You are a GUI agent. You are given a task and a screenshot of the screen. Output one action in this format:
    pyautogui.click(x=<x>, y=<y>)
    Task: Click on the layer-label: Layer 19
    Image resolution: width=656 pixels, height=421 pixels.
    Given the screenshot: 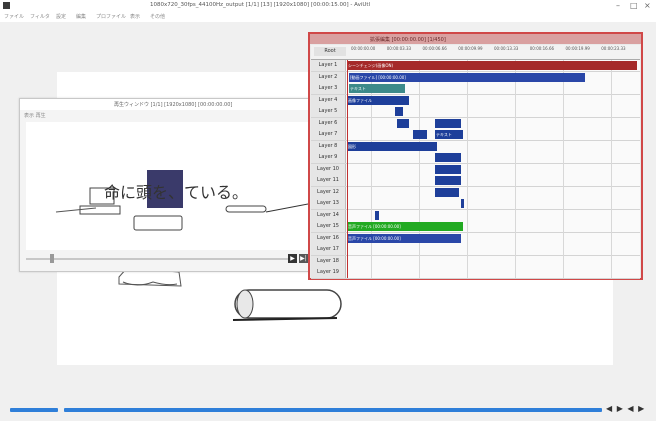 What is the action you would take?
    pyautogui.click(x=328, y=272)
    